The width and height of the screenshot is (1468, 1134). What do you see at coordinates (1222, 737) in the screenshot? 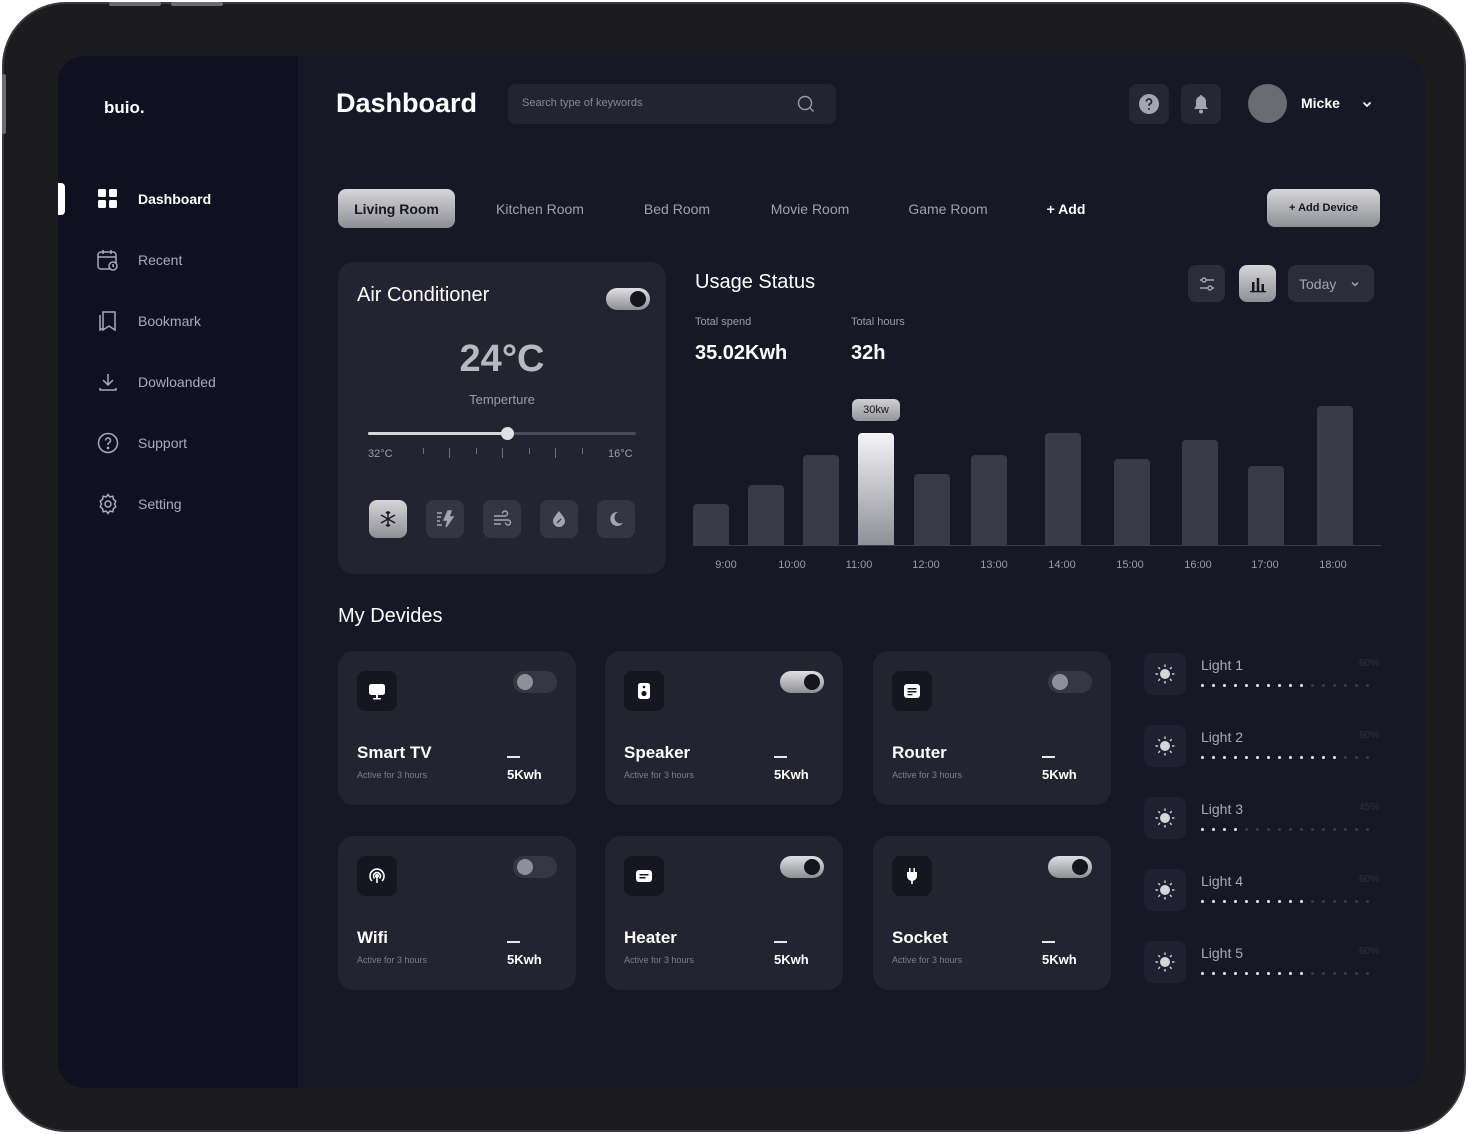
I see `light-name: Light 2` at bounding box center [1222, 737].